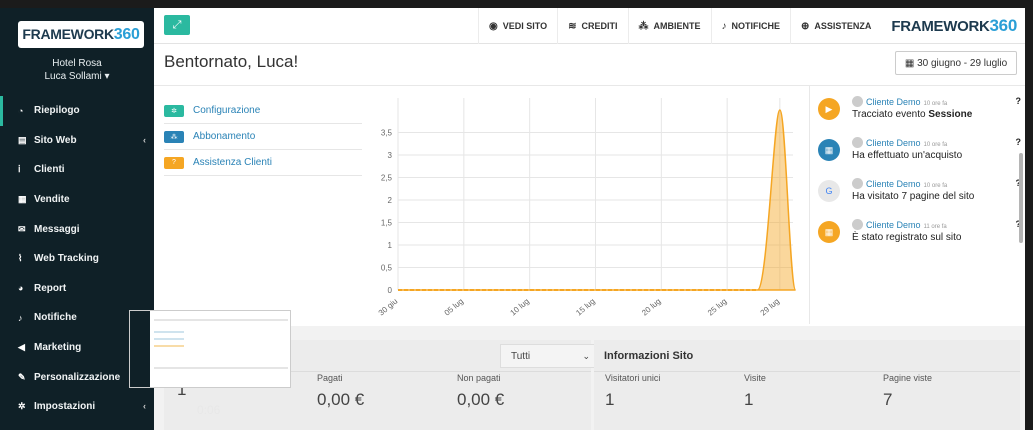 This screenshot has height=430, width=1033. I want to click on sidebar-item-label: Sito Web, so click(55, 140).